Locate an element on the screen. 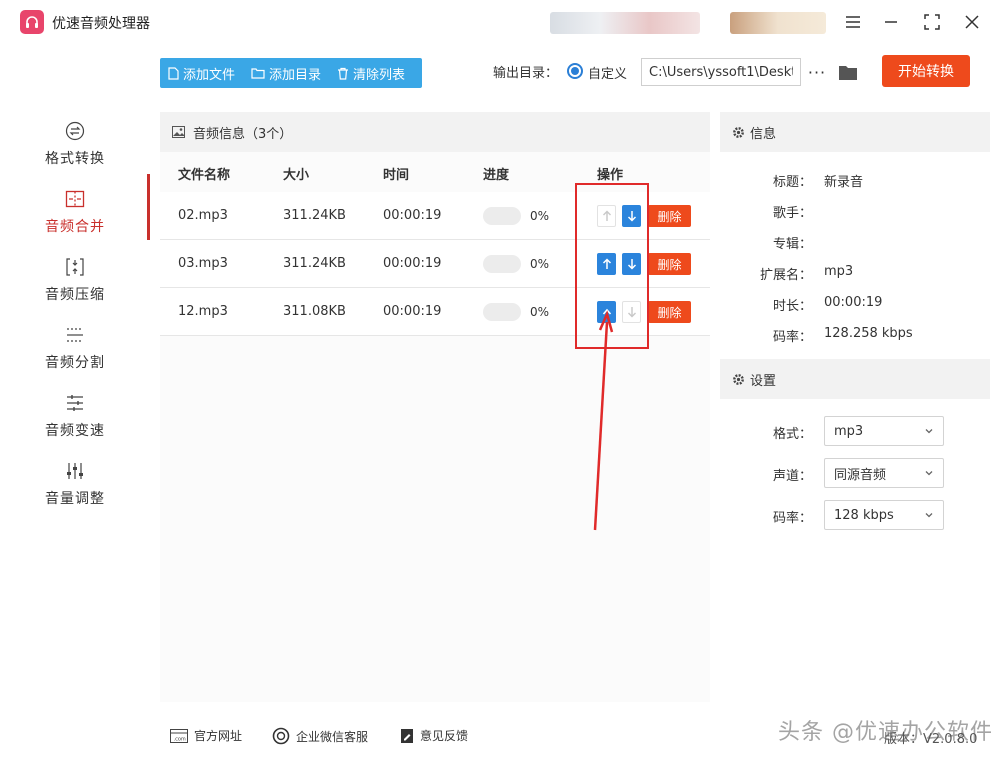 The width and height of the screenshot is (1000, 760). sidebar-item-audio-split: 音频分割 is located at coordinates (75, 349).